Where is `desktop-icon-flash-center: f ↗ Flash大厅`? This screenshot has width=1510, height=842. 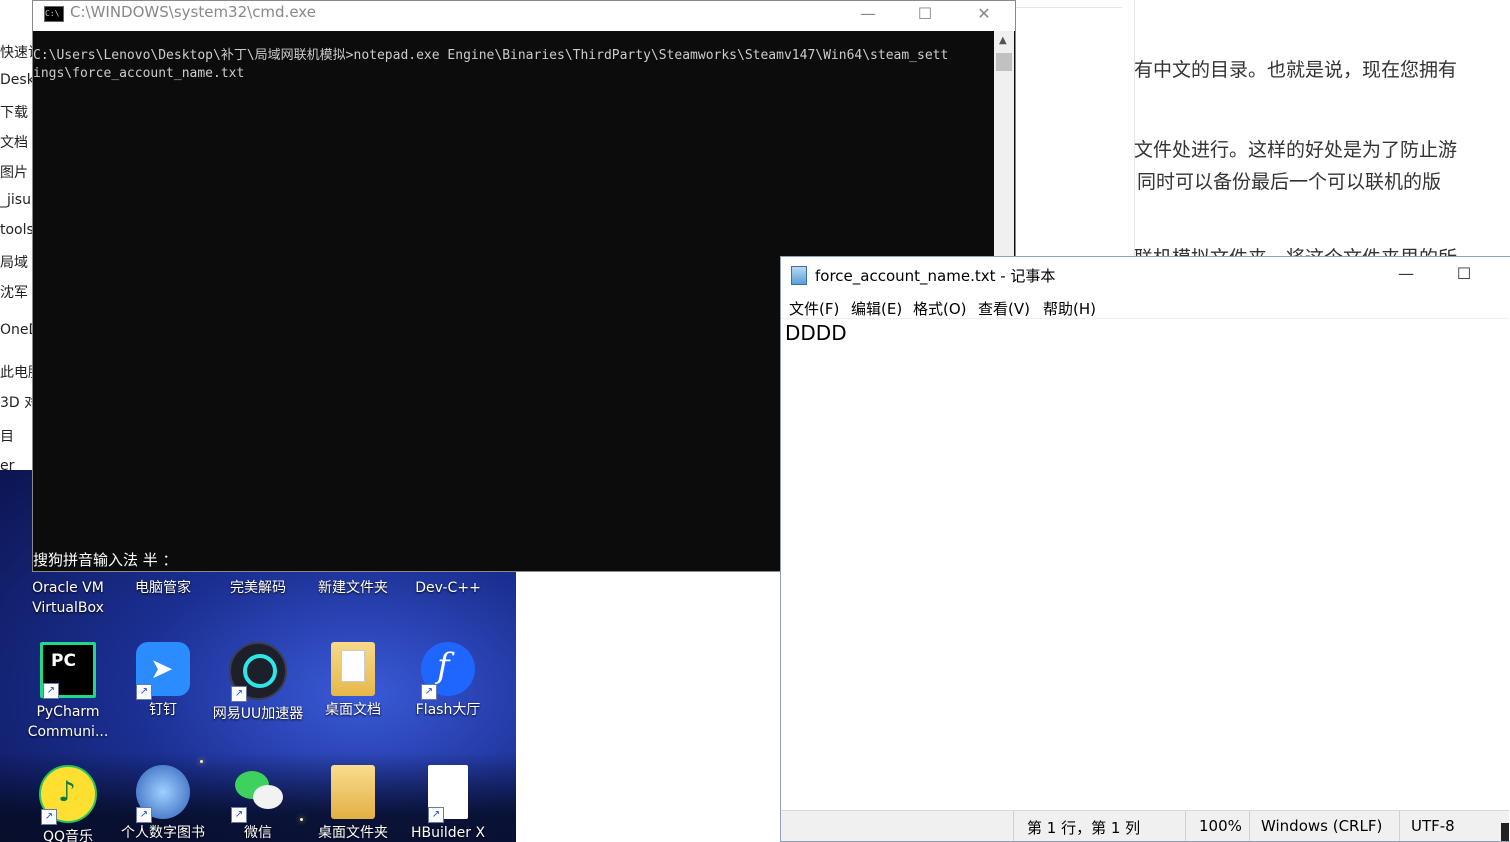 desktop-icon-flash-center: f ↗ Flash大厅 is located at coordinates (448, 681).